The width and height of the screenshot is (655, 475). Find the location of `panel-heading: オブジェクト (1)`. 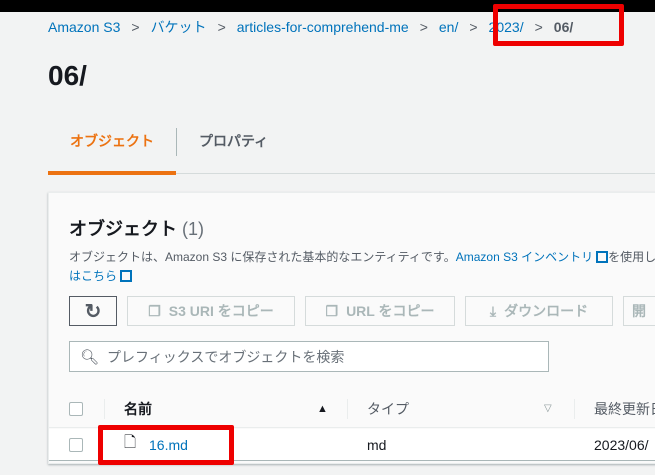

panel-heading: オブジェクト (1) is located at coordinates (136, 228).